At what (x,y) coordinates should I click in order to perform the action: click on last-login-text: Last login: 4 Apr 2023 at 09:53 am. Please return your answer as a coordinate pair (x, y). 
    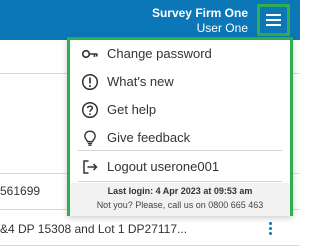
    Looking at the image, I should click on (180, 191).